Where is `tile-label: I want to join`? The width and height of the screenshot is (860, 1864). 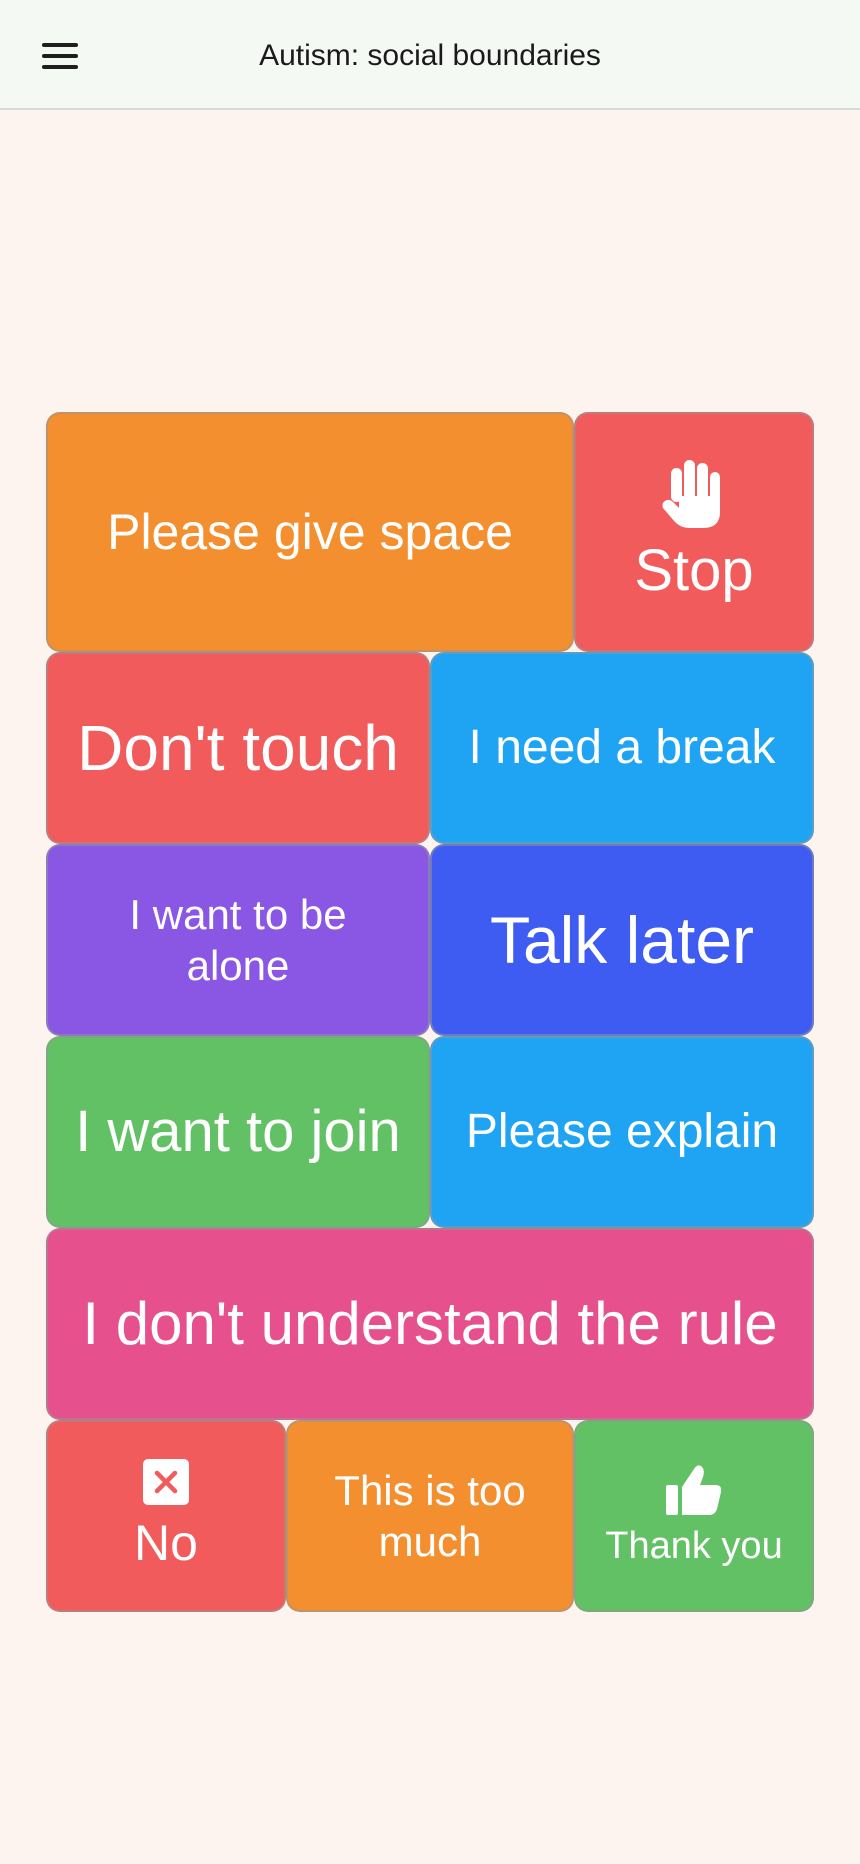 tile-label: I want to join is located at coordinates (238, 1131).